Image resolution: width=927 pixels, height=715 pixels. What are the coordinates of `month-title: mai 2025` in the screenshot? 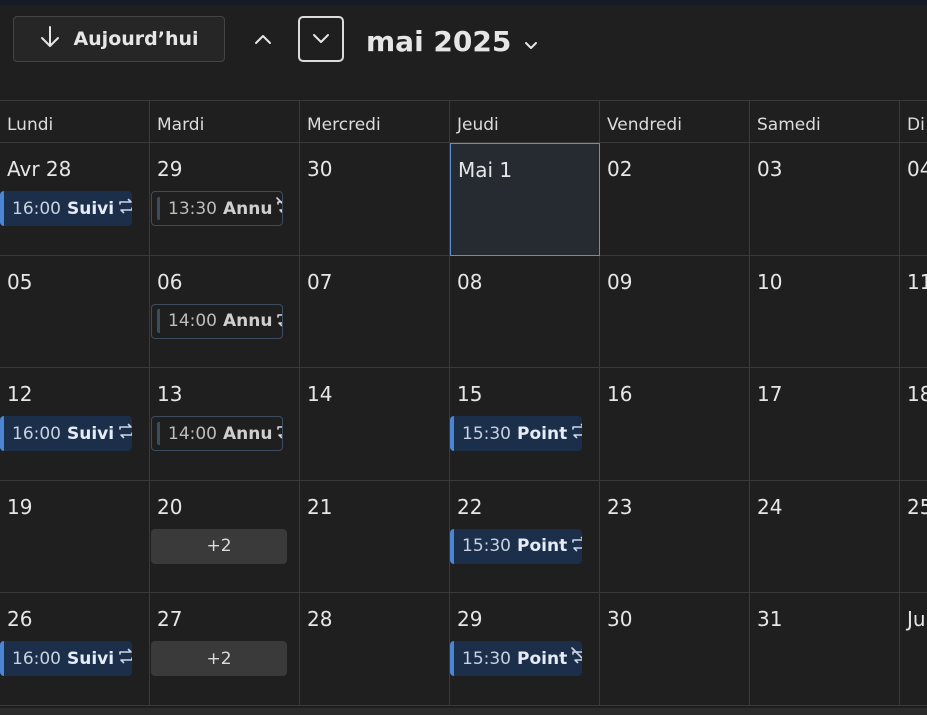 It's located at (439, 41).